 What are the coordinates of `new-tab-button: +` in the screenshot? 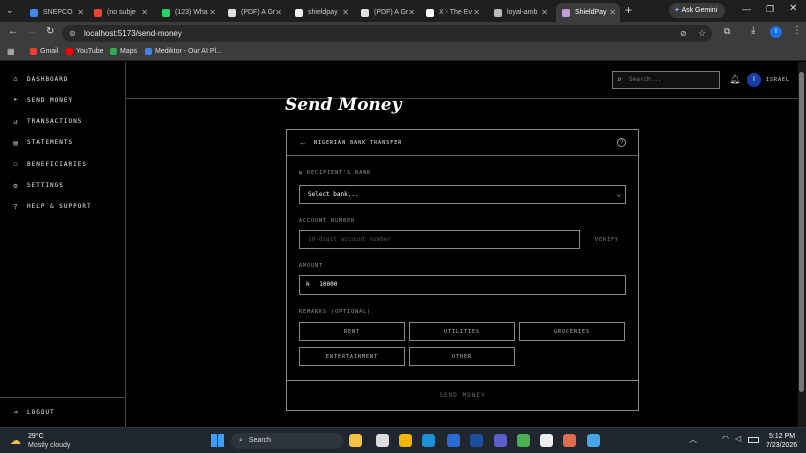 It's located at (628, 10).